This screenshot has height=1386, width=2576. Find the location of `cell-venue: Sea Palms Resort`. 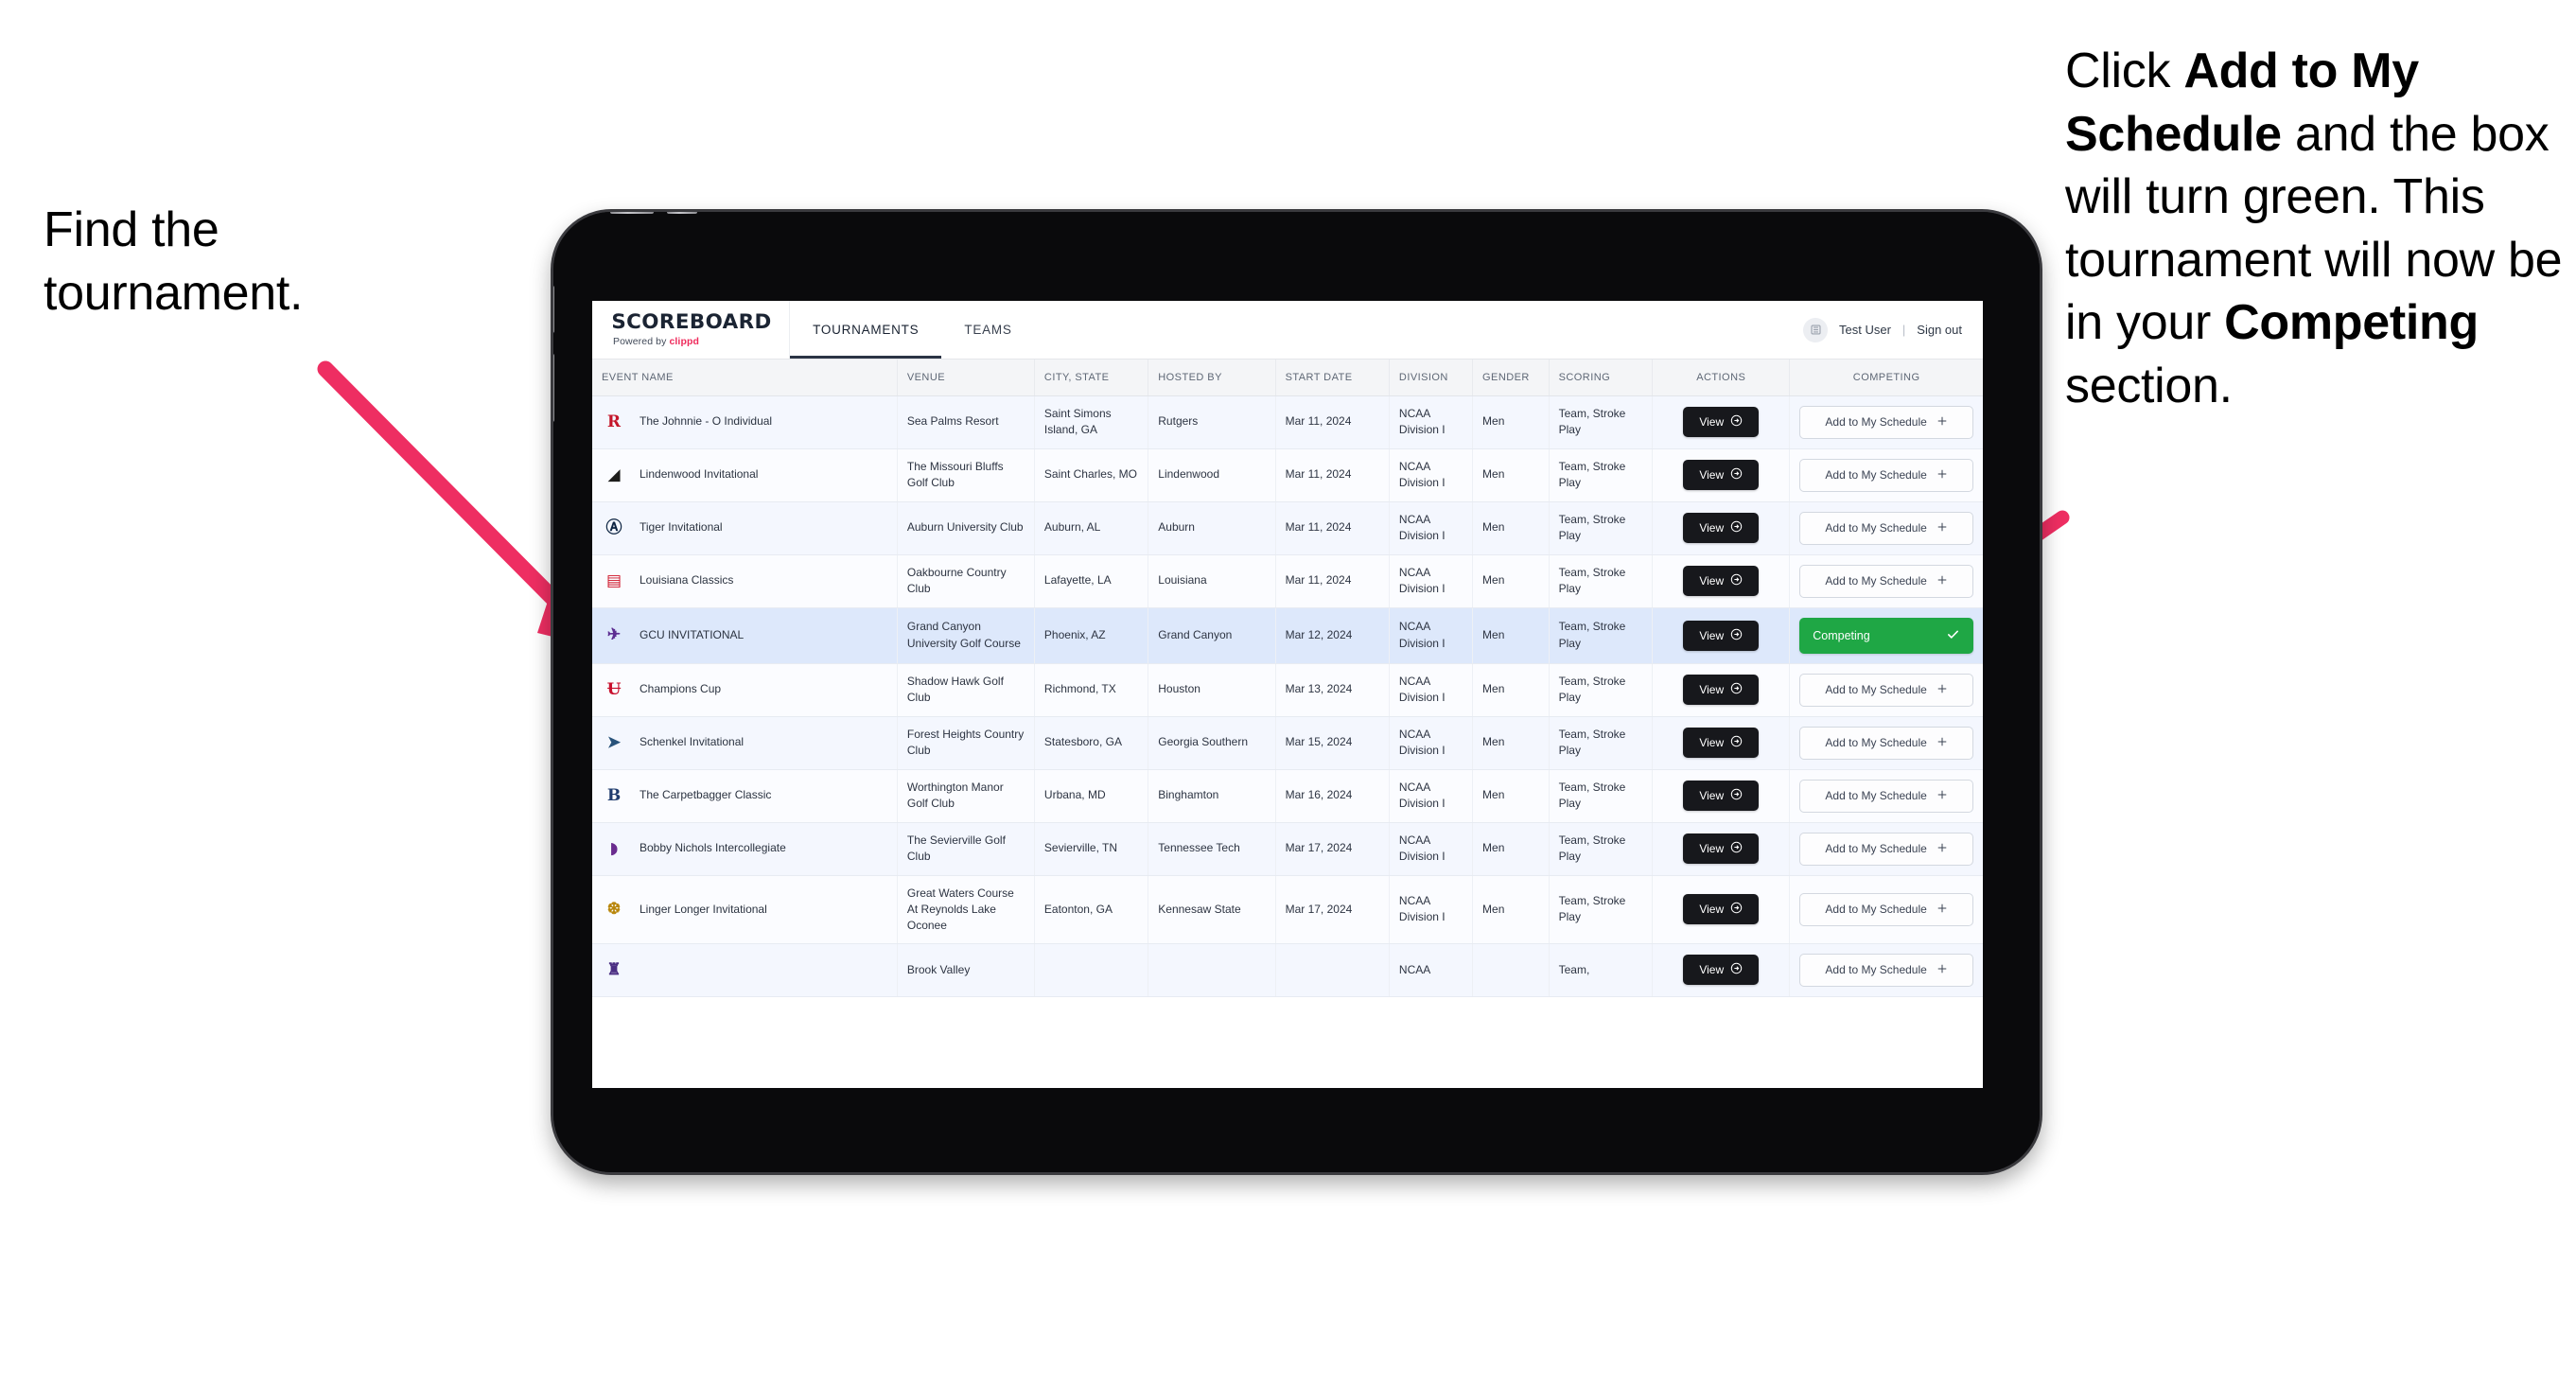

cell-venue: Sea Palms Resort is located at coordinates (966, 422).